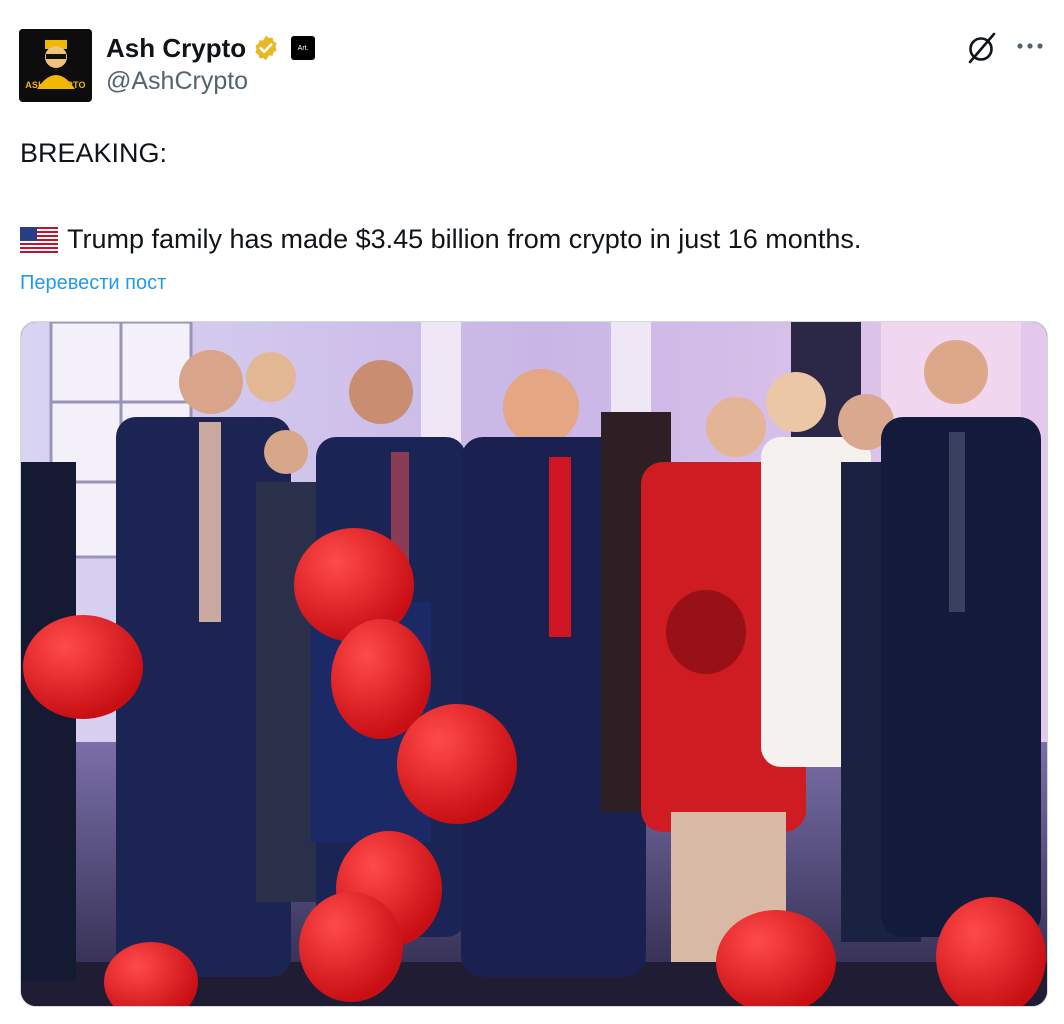 The width and height of the screenshot is (1064, 1024). I want to click on affiliate-badge: Art., so click(303, 48).